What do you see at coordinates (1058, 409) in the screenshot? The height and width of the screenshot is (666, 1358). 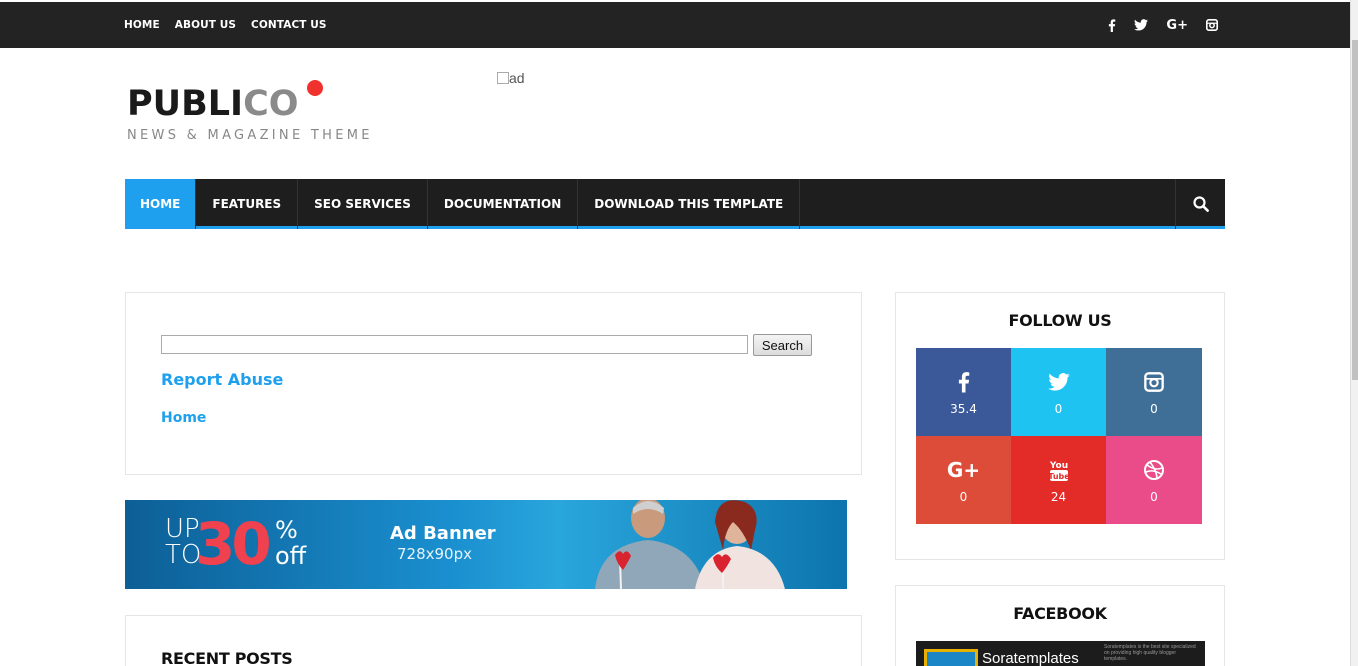 I see `social-count-twitter: 0` at bounding box center [1058, 409].